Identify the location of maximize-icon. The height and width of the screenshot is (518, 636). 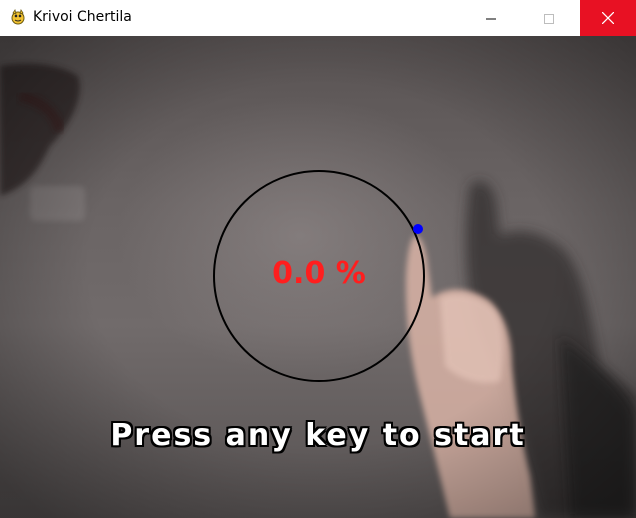
(549, 18).